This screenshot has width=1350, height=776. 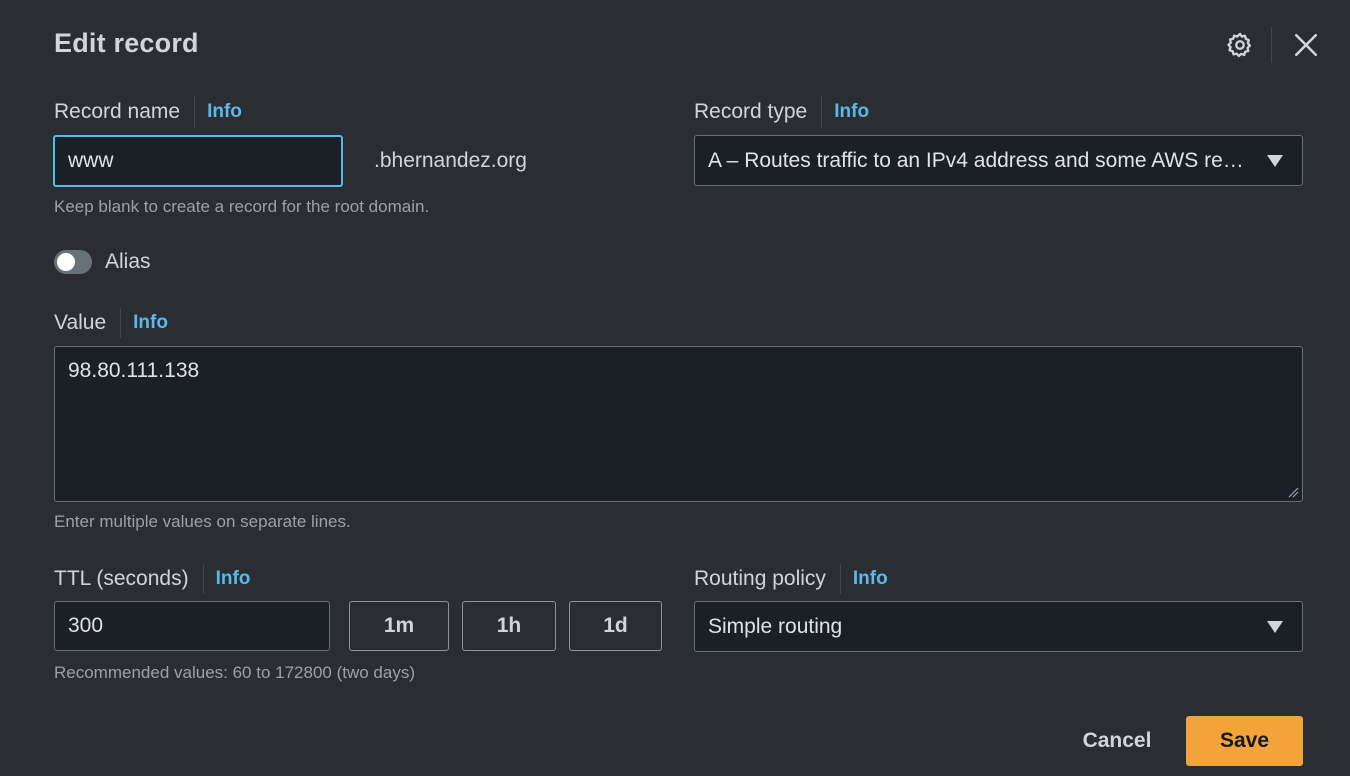 I want to click on toggle-knob, so click(x=66, y=262).